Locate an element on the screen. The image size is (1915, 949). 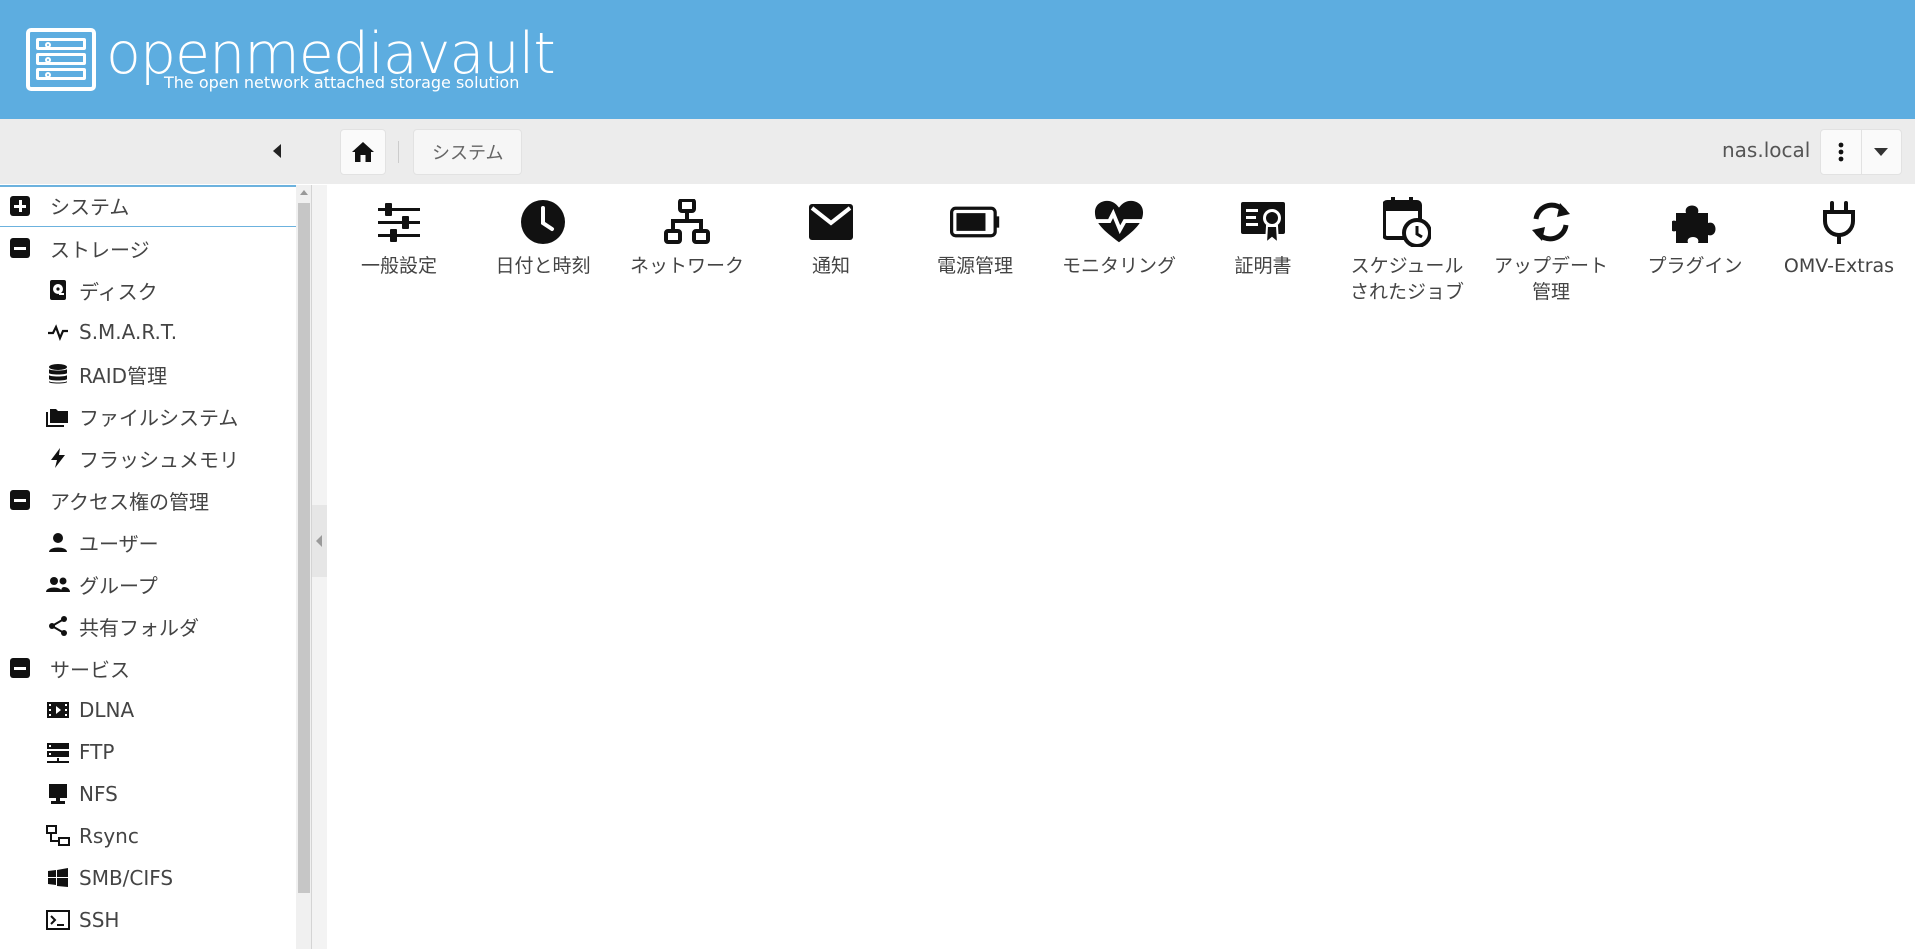
sidebar-item-label: NFS is located at coordinates (98, 794).